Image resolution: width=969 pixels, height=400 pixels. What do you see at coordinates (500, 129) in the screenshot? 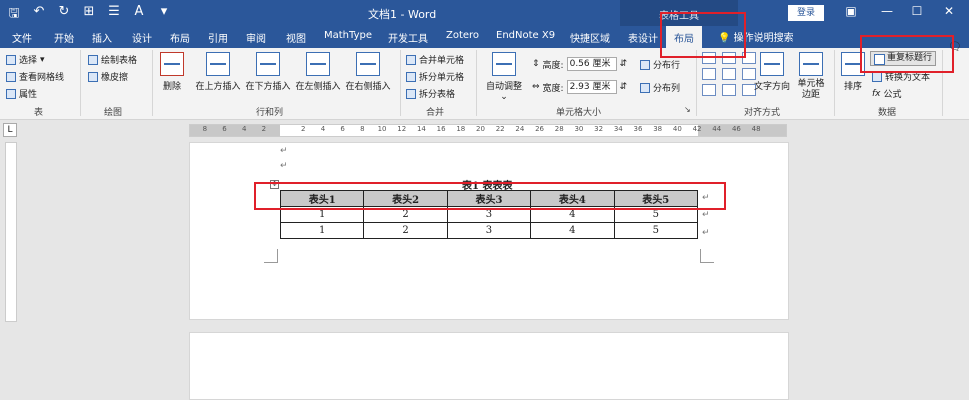
I see `ruler-tick-label: 22` at bounding box center [500, 129].